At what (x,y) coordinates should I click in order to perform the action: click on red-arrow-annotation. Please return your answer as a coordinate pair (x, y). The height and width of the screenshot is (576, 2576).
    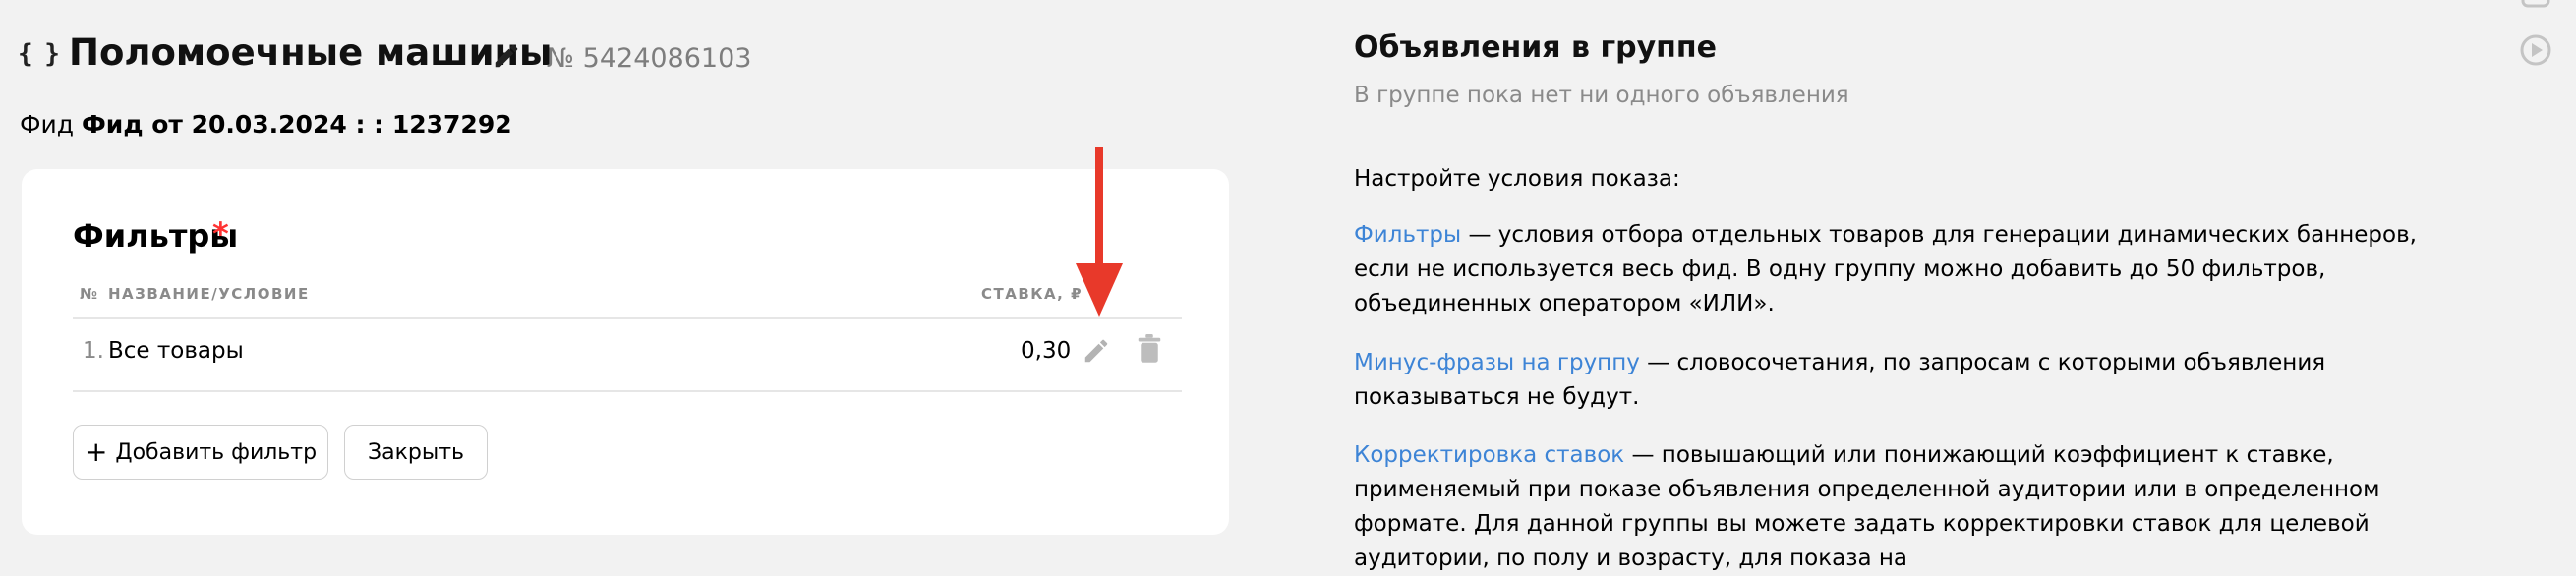
    Looking at the image, I should click on (1099, 232).